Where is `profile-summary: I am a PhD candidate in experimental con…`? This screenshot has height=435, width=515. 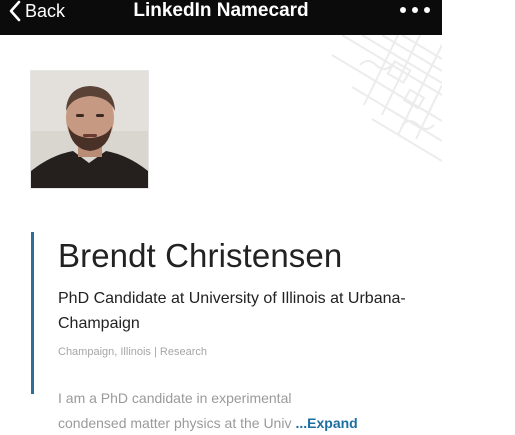
profile-summary: I am a PhD candidate in experimental con… is located at coordinates (243, 410).